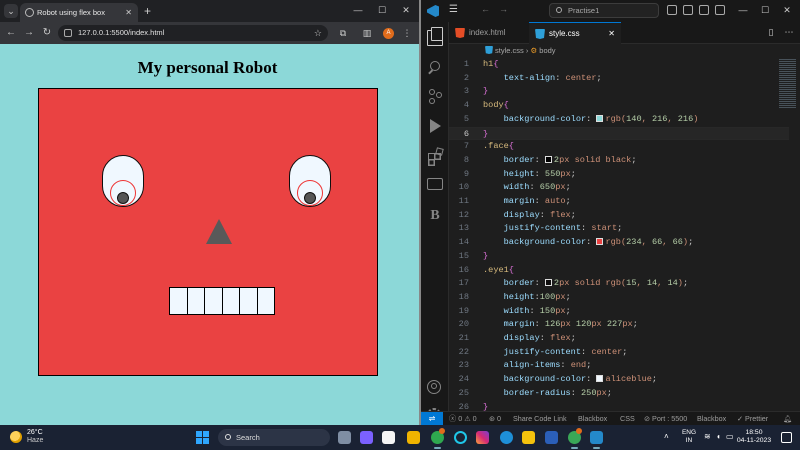  Describe the element at coordinates (528, 437) in the screenshot. I see `sticky-notes-icon` at that location.